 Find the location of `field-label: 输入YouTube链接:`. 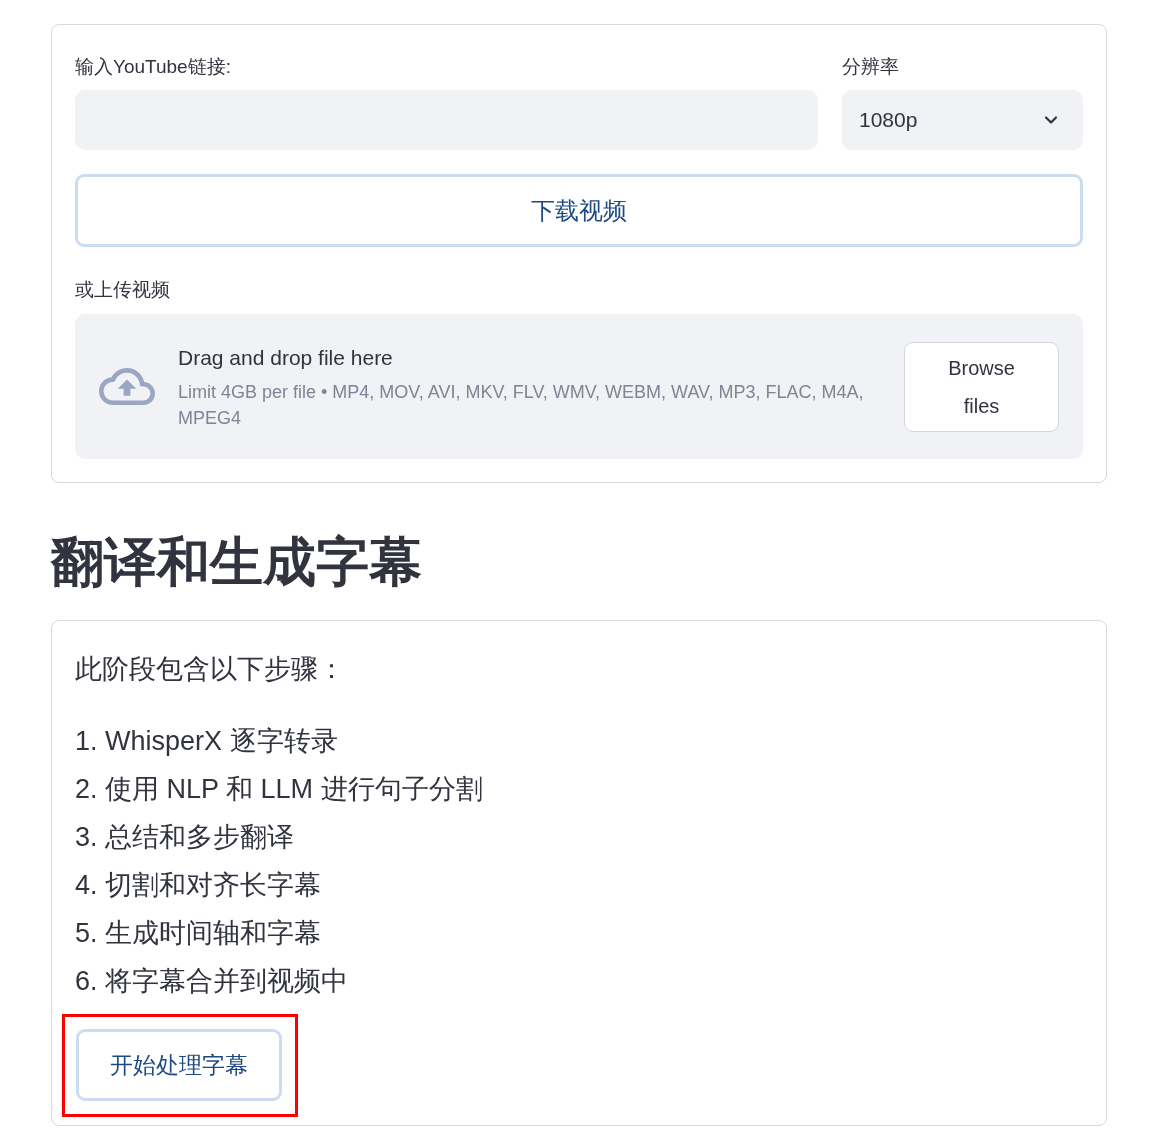

field-label: 输入YouTube链接: is located at coordinates (153, 67).